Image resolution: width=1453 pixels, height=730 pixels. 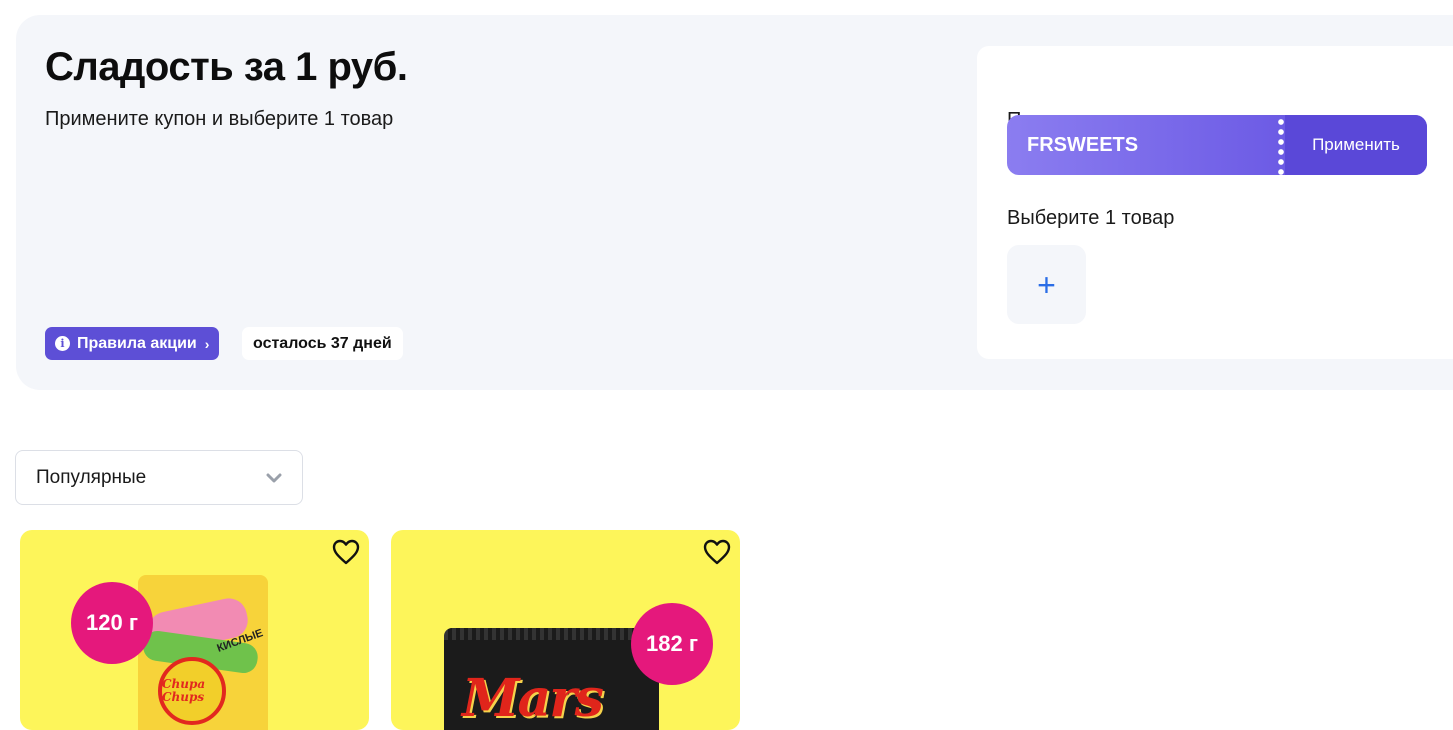 I want to click on brand-logo: Chupa Chups, so click(x=192, y=691).